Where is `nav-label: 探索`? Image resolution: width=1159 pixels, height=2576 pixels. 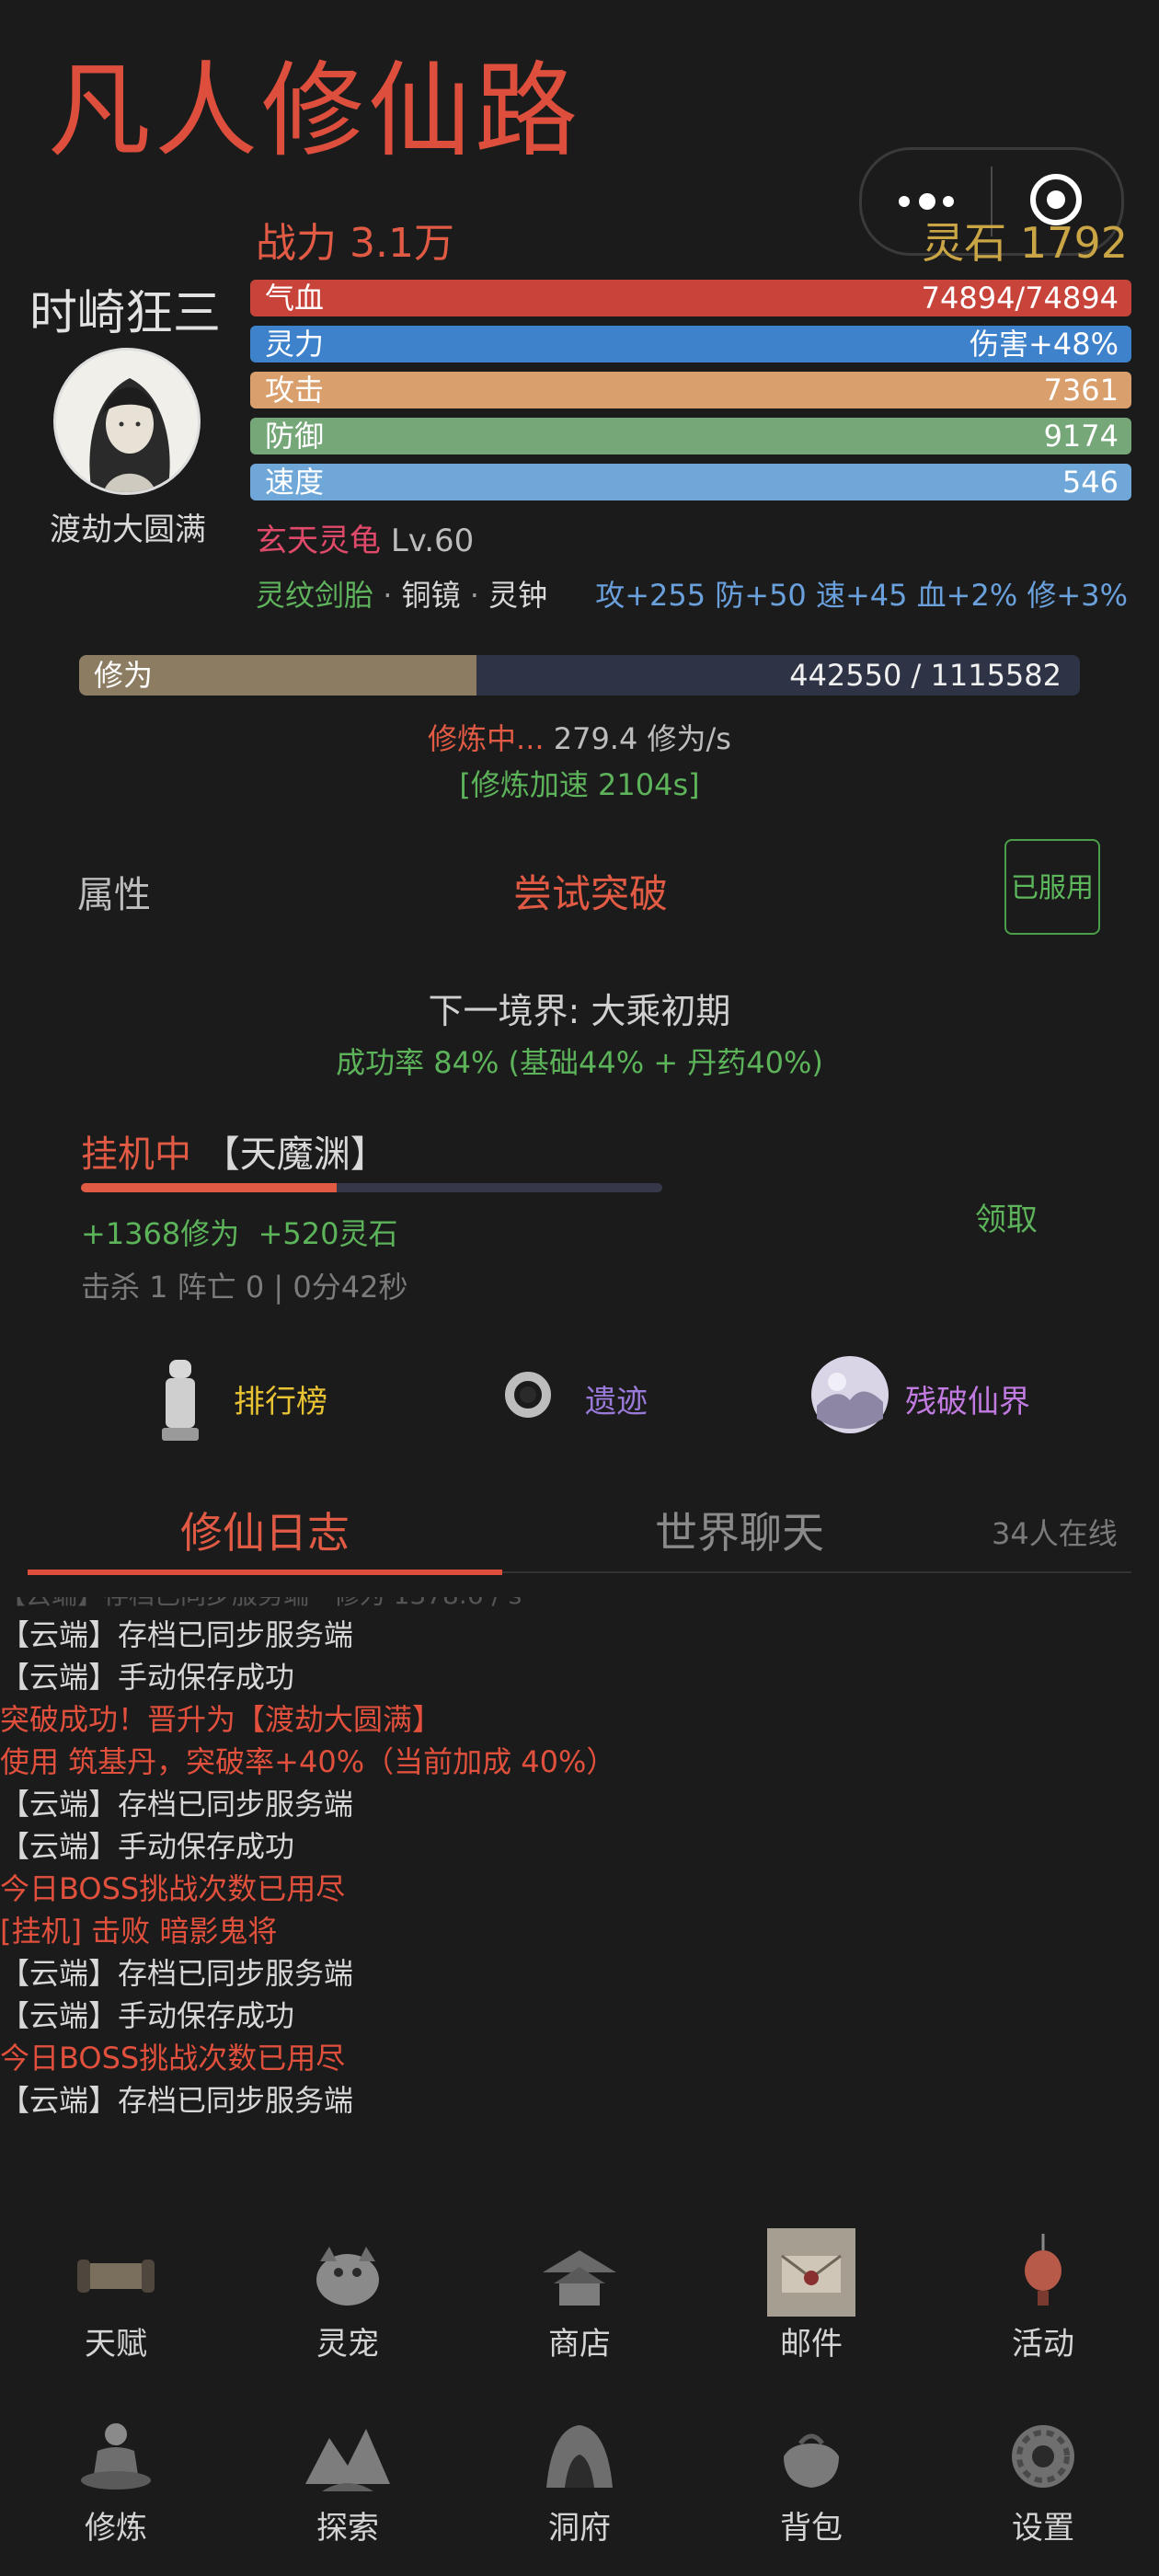 nav-label: 探索 is located at coordinates (347, 2528).